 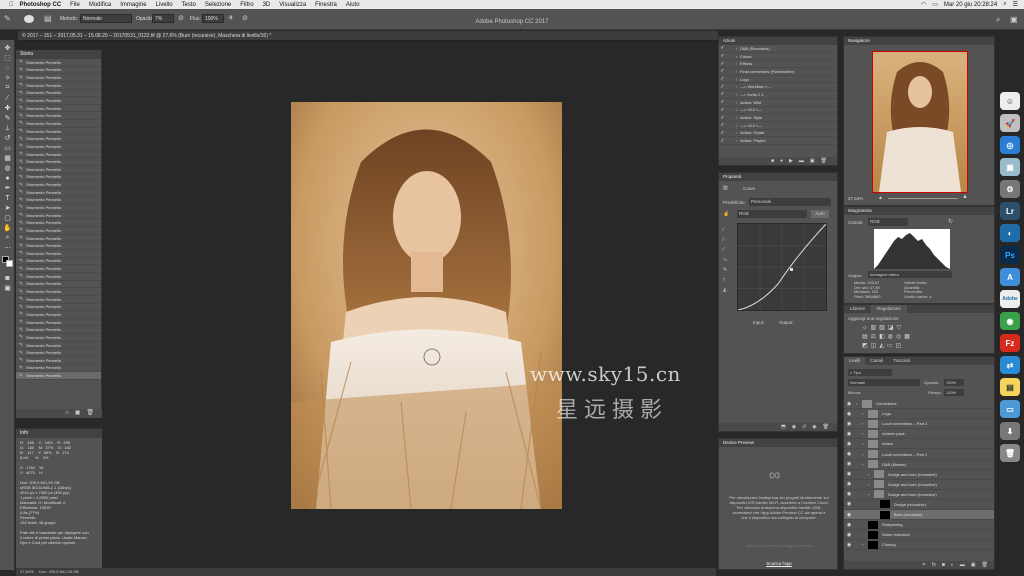 What do you see at coordinates (791, 161) in the screenshot?
I see `play-icon: ▶` at bounding box center [791, 161].